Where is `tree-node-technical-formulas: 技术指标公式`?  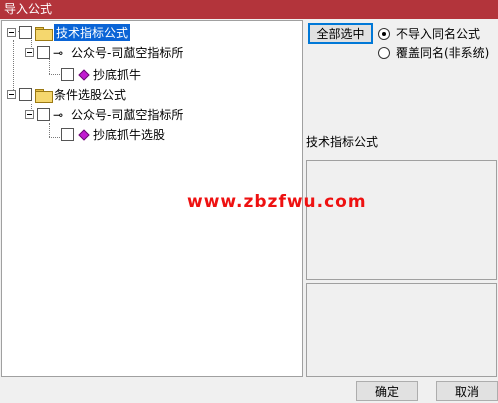
tree-node-technical-formulas: 技术指标公式 is located at coordinates (69, 32).